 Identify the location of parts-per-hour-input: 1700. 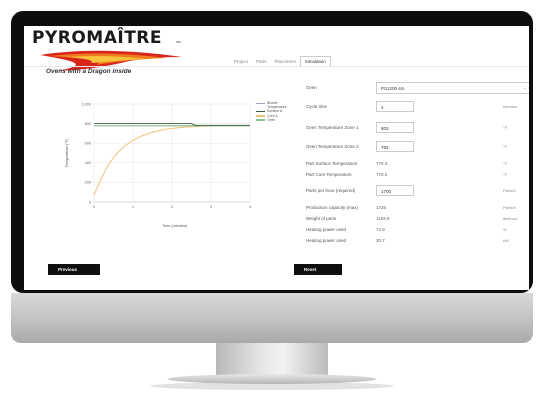
(395, 190).